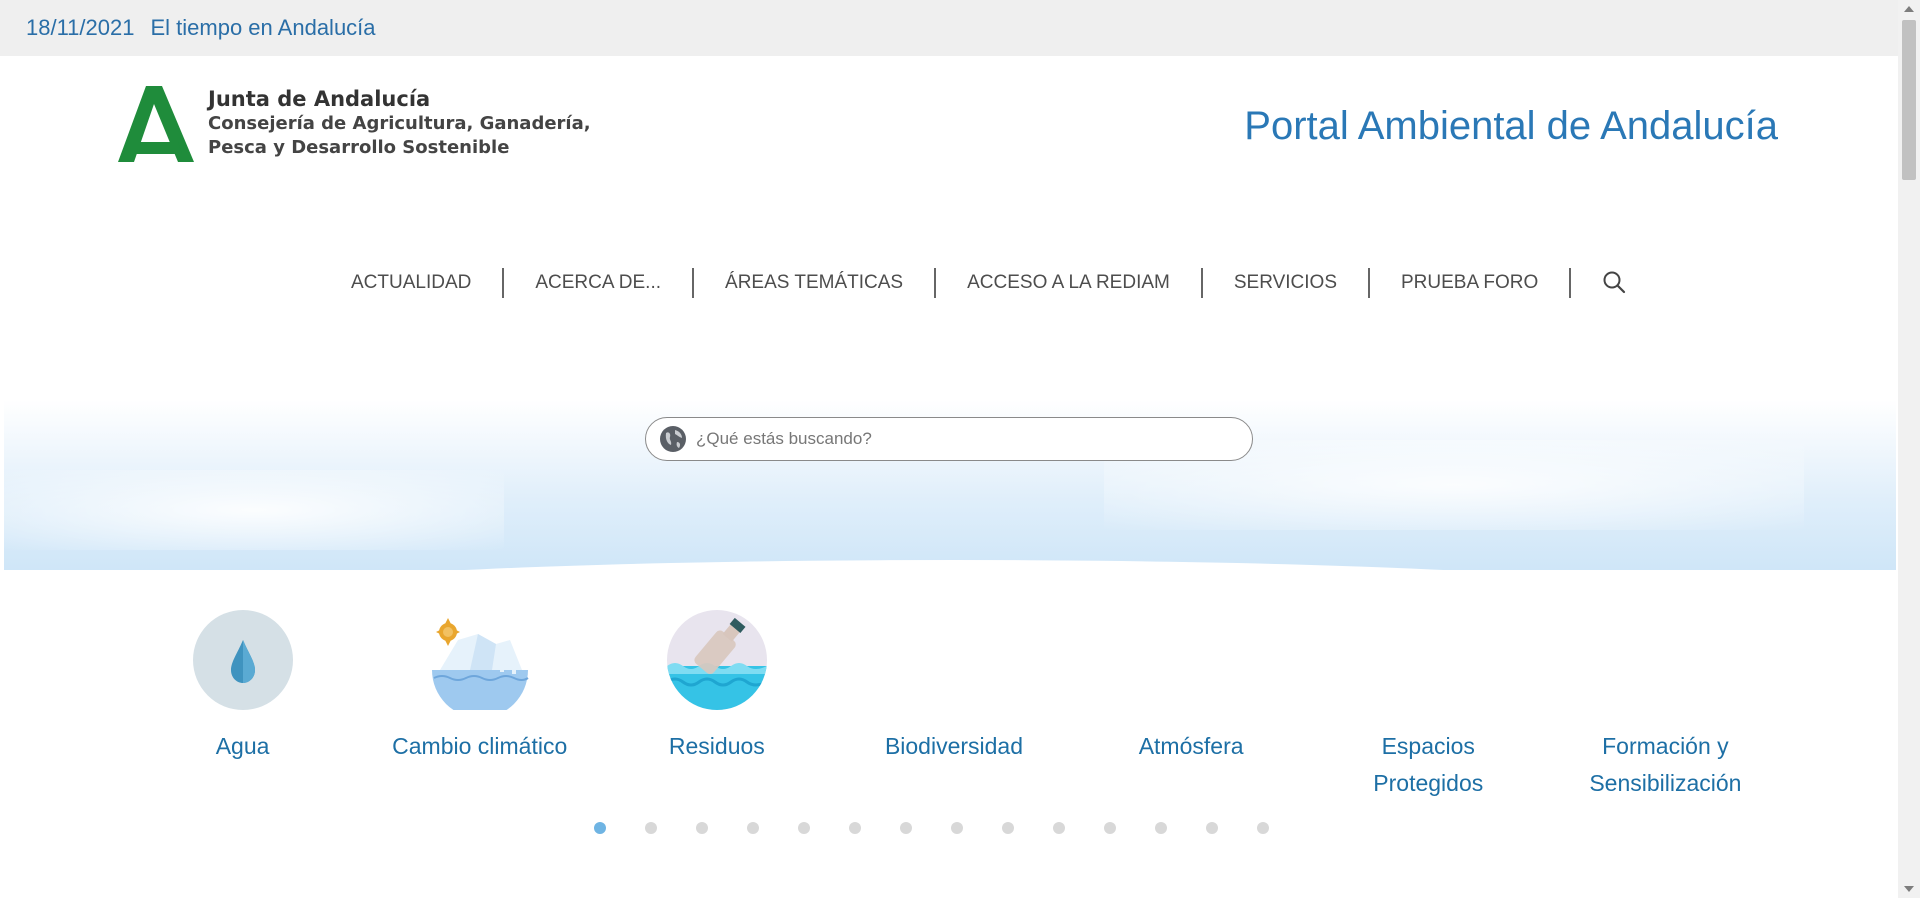  Describe the element at coordinates (254, 510) in the screenshot. I see `cloud-decoration` at that location.